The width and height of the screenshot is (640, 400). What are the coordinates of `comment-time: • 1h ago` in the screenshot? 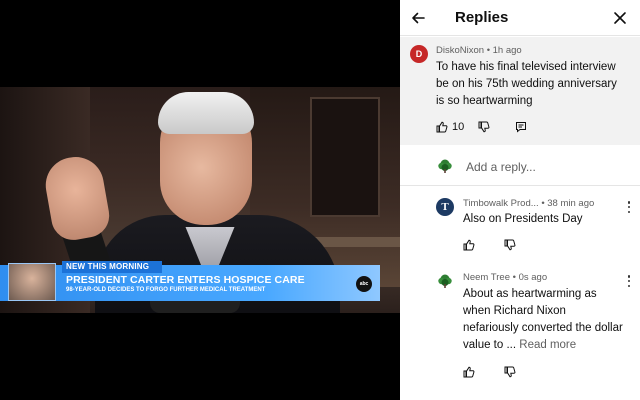 It's located at (504, 50).